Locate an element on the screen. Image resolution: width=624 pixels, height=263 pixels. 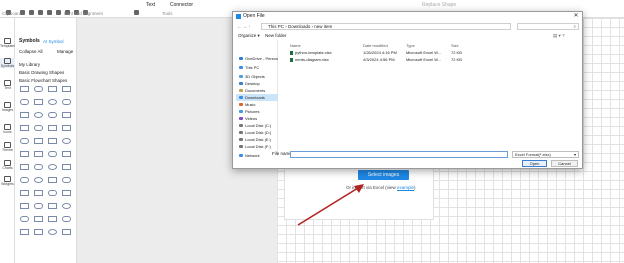
category-my-library: My Library is located at coordinates (29, 65).